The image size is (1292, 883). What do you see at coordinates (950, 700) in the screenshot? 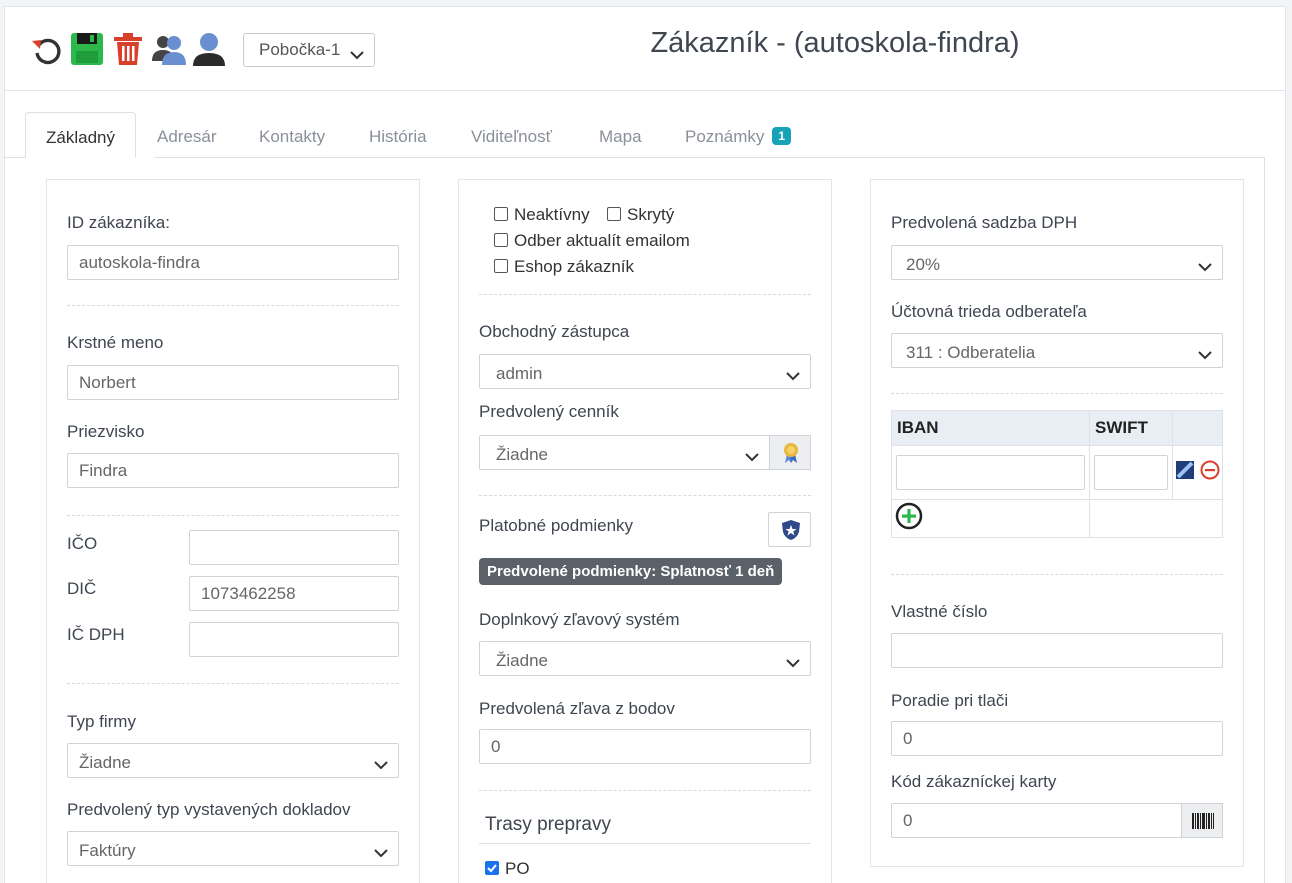
I see `print-order-label: Poradie pri tlači` at bounding box center [950, 700].